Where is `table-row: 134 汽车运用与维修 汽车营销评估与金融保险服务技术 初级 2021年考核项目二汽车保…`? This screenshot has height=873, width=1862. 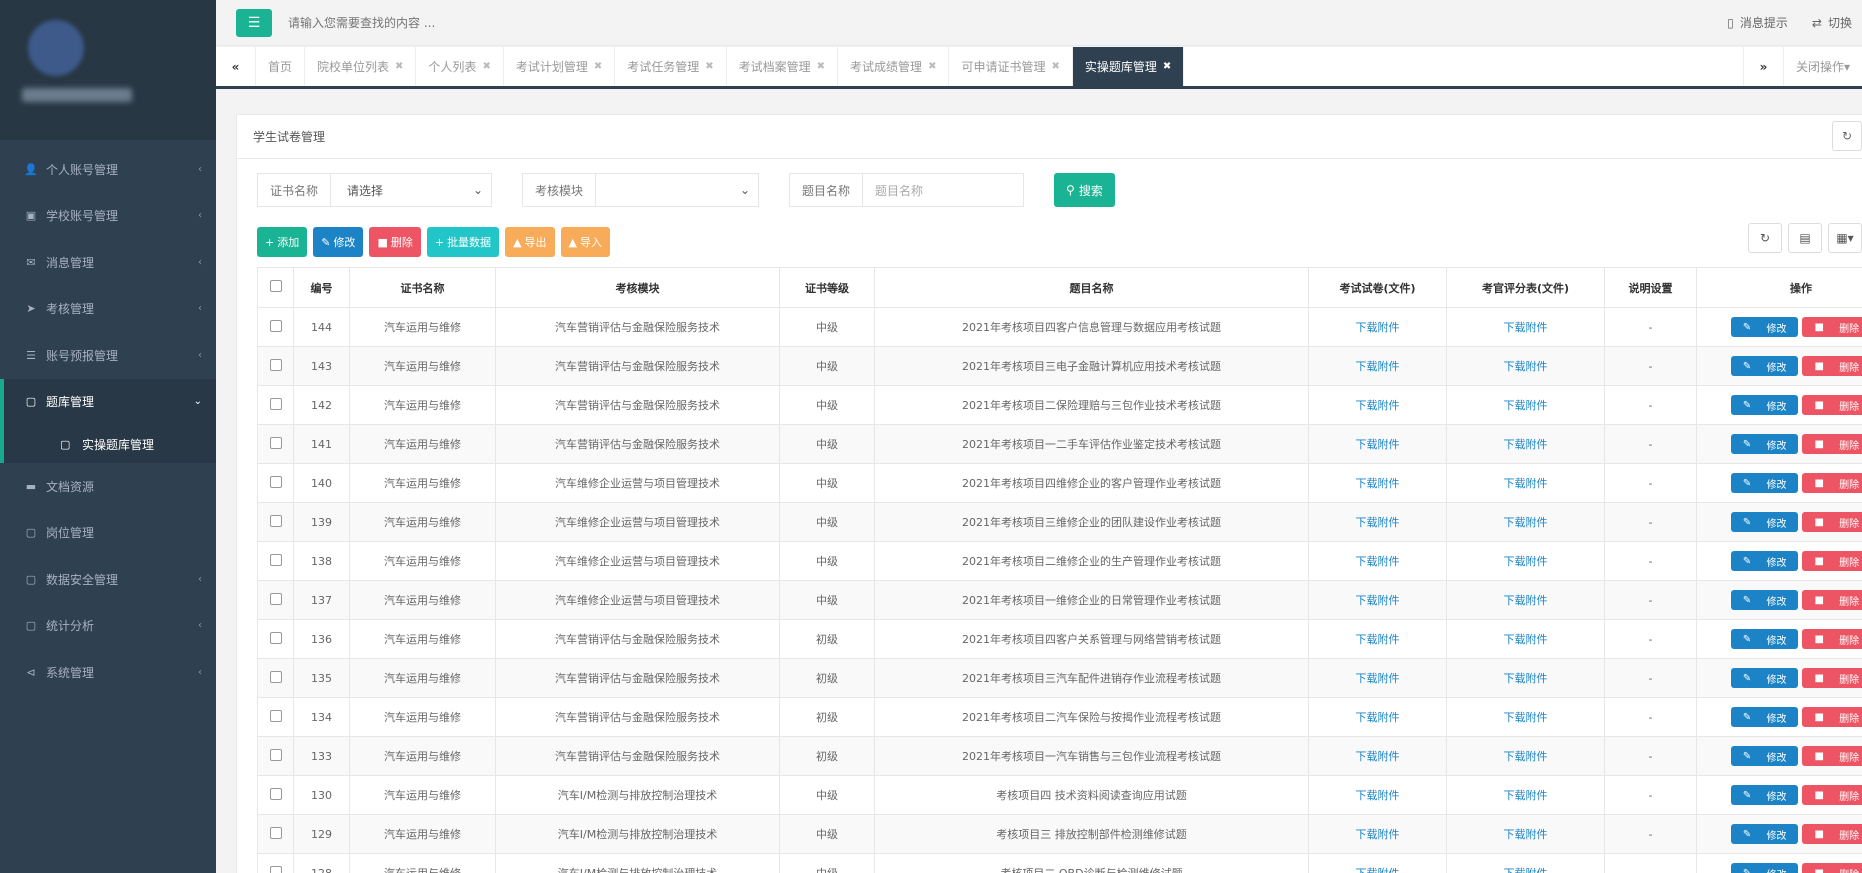
table-row: 134 汽车运用与维修 汽车营销评估与金融保险服务技术 初级 2021年考核项目二汽车保… is located at coordinates (1059, 717).